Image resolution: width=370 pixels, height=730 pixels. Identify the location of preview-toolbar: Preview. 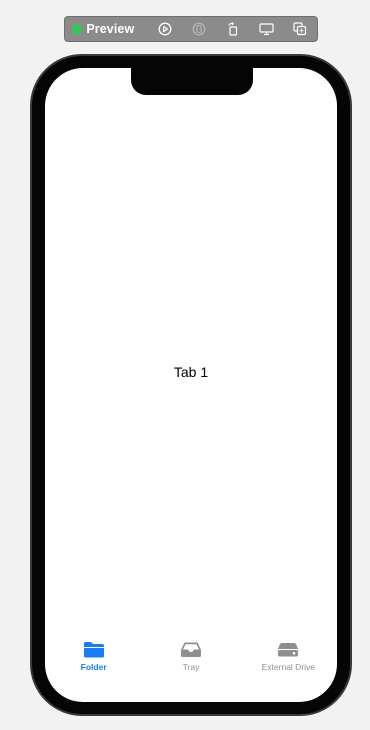
(191, 29).